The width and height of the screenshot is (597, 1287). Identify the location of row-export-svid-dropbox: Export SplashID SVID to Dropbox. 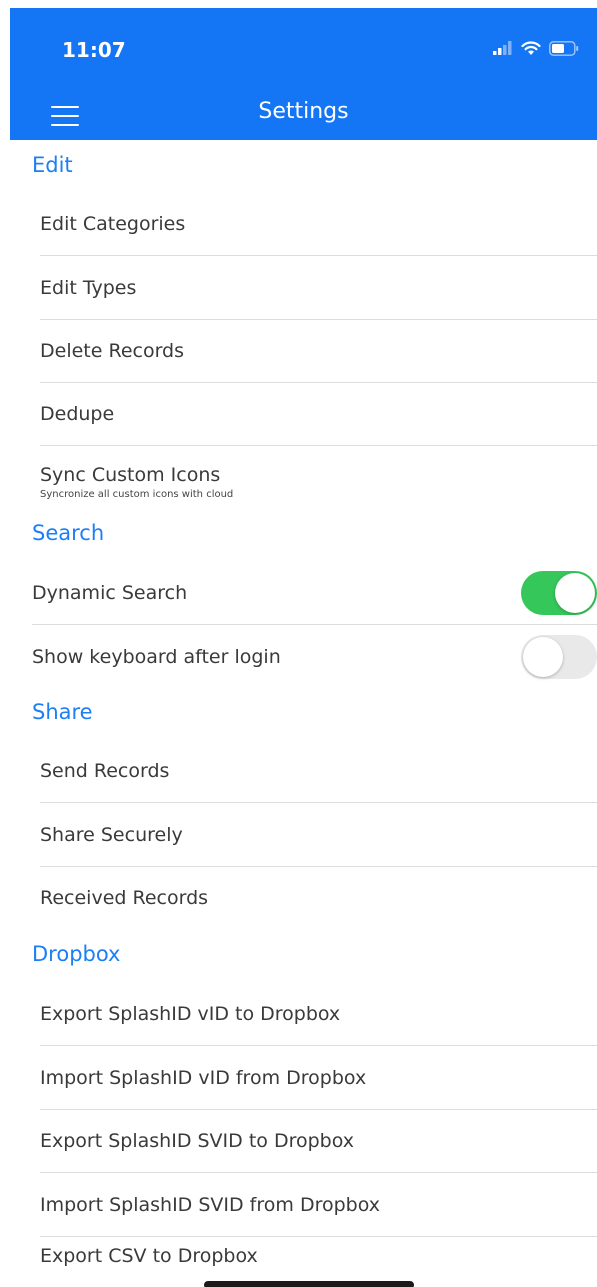
(318, 1141).